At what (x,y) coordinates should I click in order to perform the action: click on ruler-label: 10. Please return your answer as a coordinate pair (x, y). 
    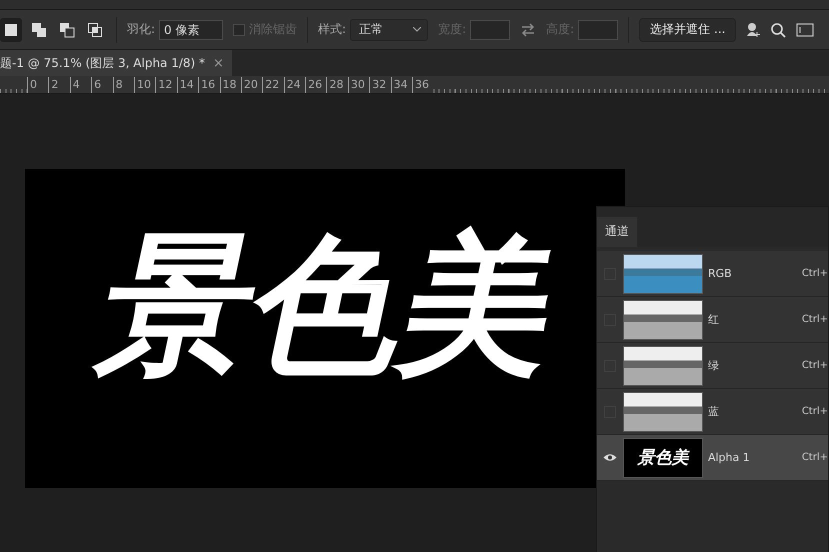
    Looking at the image, I should click on (145, 85).